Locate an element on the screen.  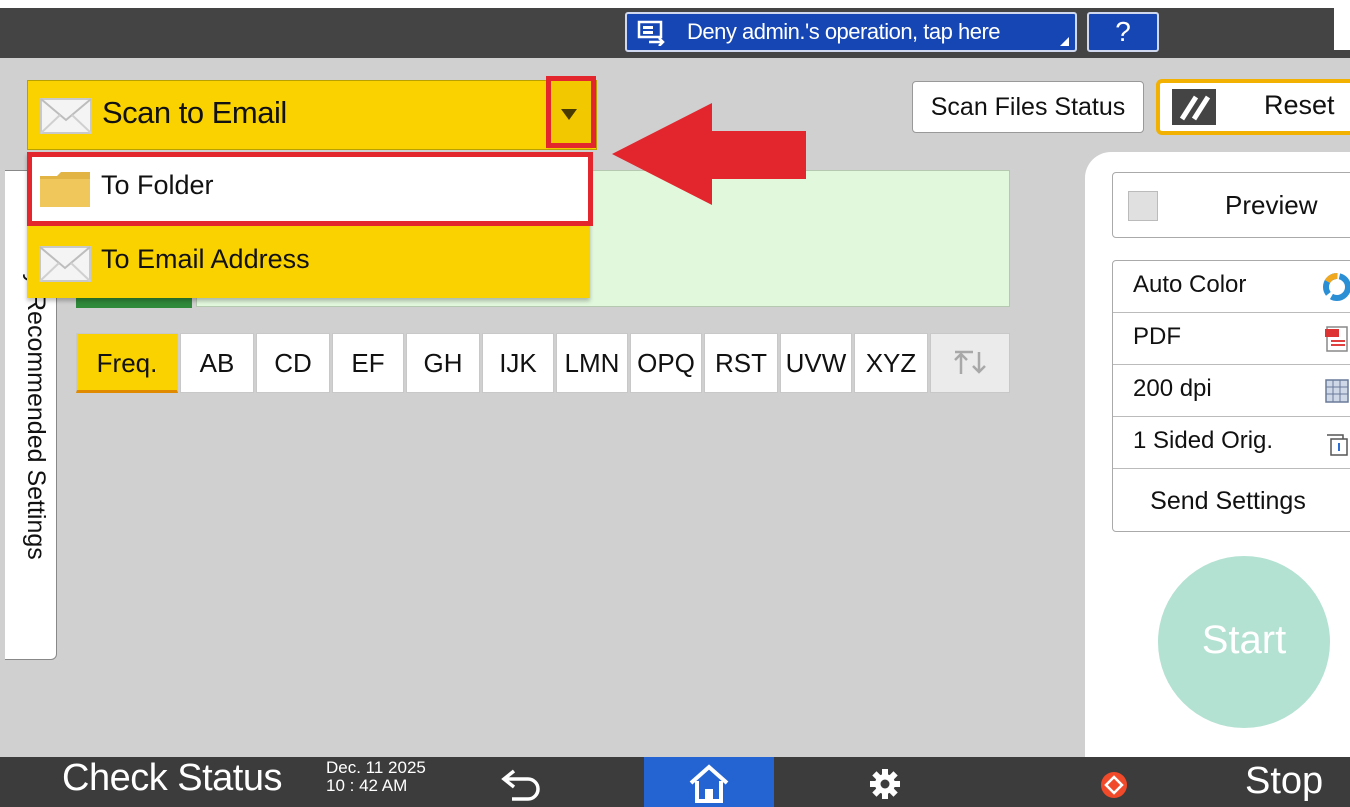
dropdown-highlight-box is located at coordinates (571, 112).